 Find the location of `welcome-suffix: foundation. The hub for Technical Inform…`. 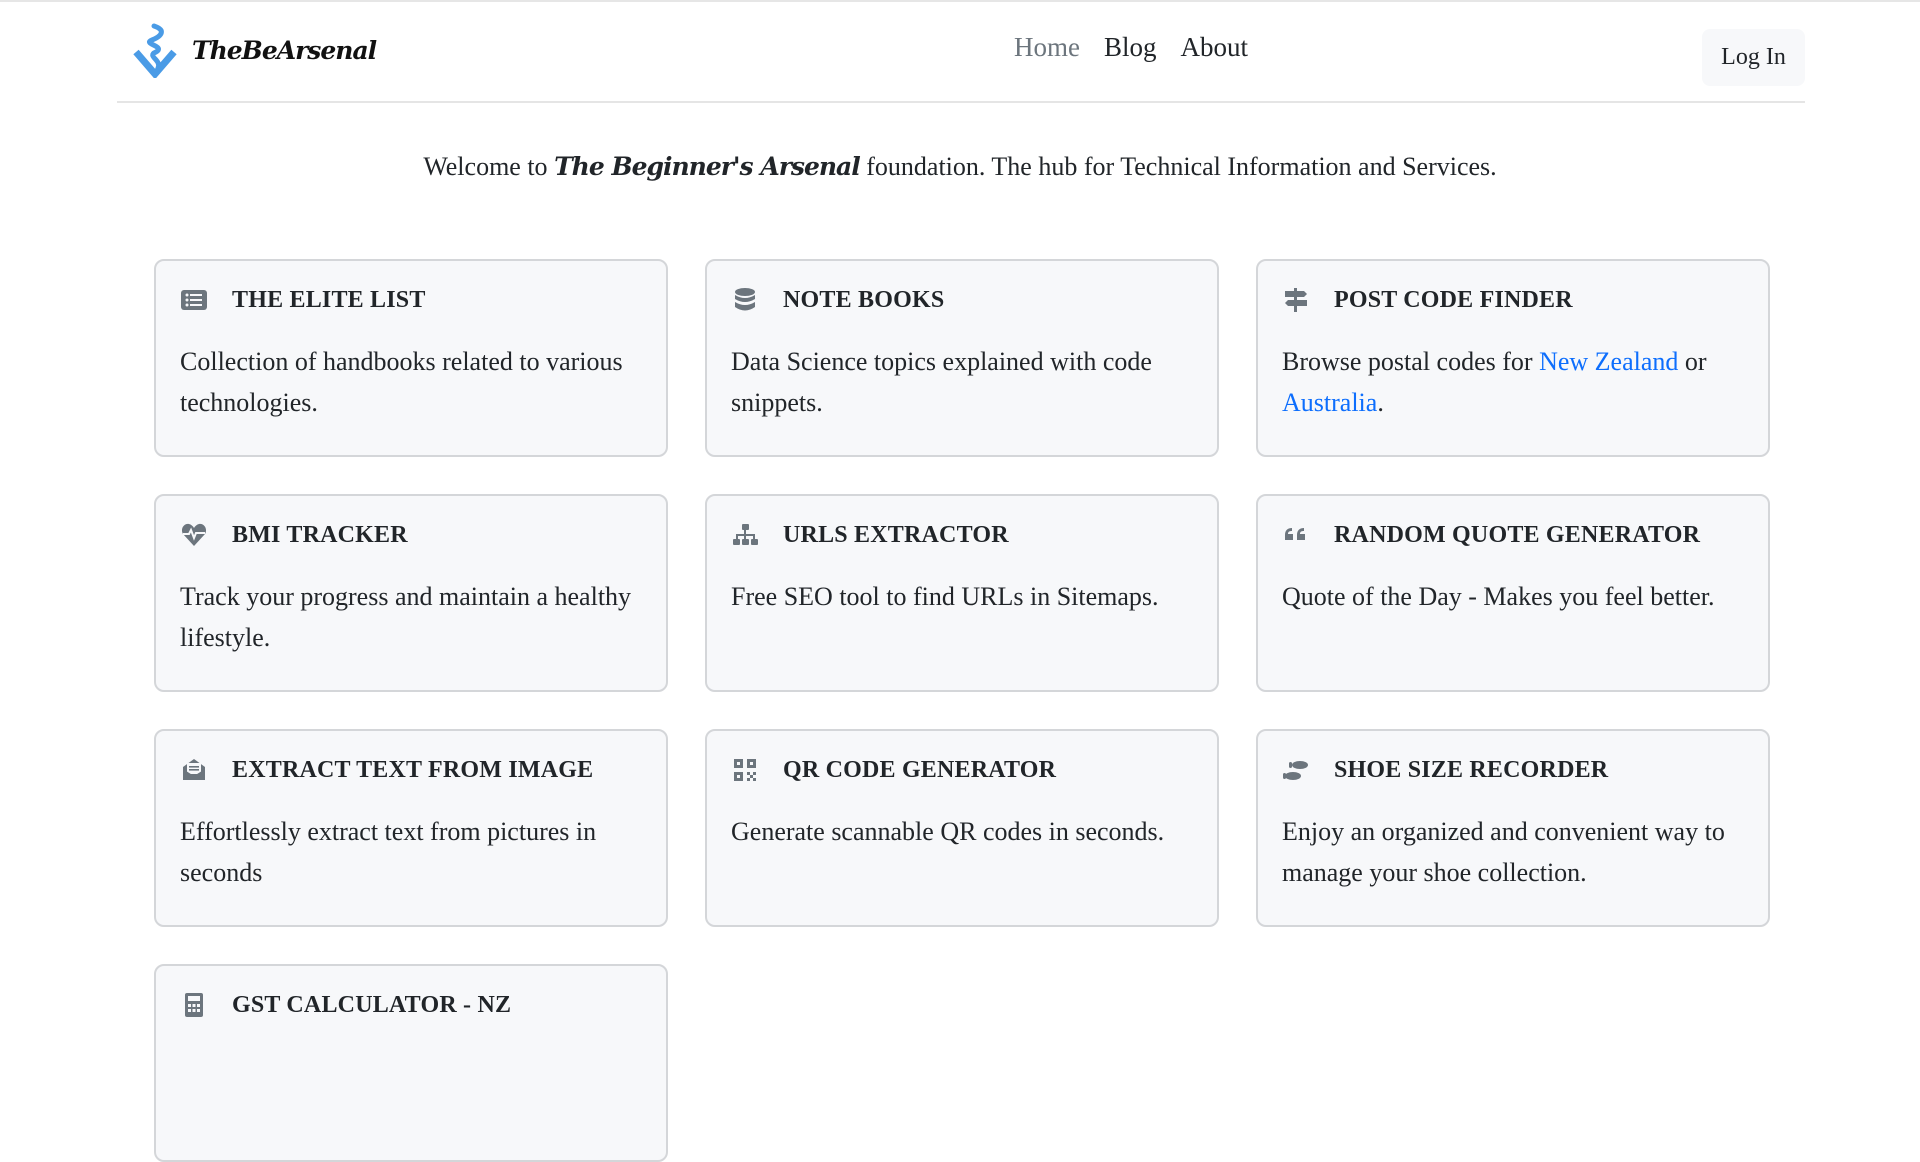

welcome-suffix: foundation. The hub for Technical Inform… is located at coordinates (1178, 166).